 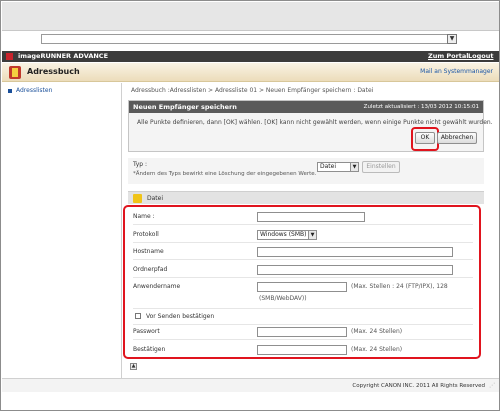 I want to click on type-label: Typ :, so click(x=140, y=164).